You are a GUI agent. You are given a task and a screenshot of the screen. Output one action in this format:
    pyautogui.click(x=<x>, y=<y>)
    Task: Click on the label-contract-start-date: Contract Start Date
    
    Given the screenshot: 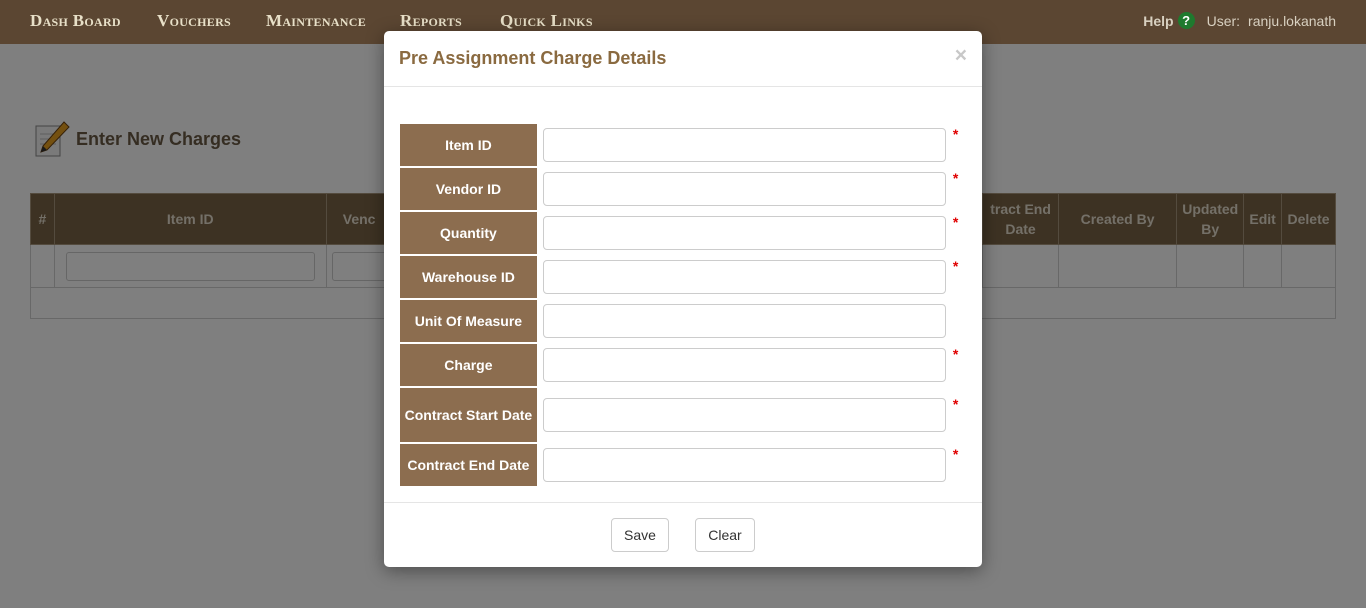 What is the action you would take?
    pyautogui.click(x=468, y=415)
    